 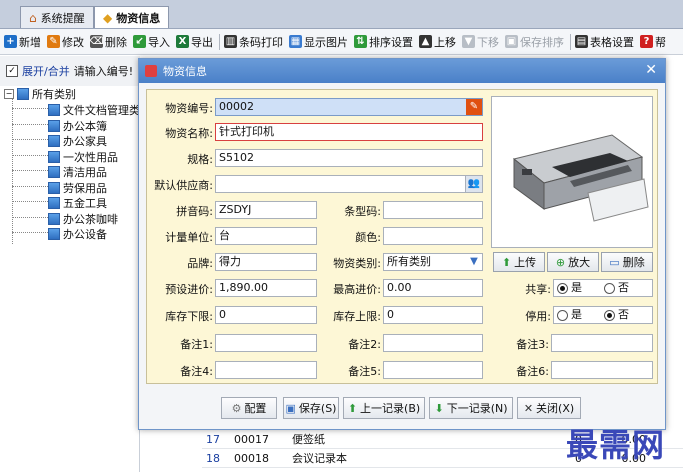 I want to click on tree-item: 五金工具, so click(x=77, y=203).